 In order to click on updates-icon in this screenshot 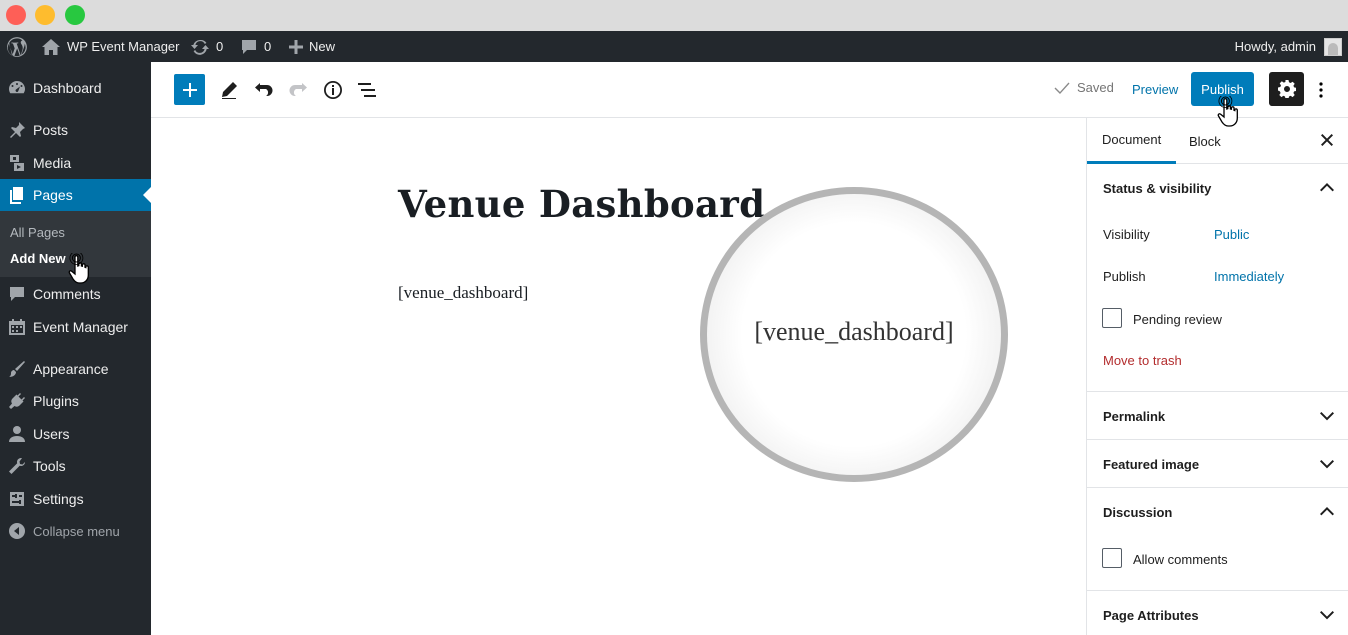, I will do `click(200, 47)`.